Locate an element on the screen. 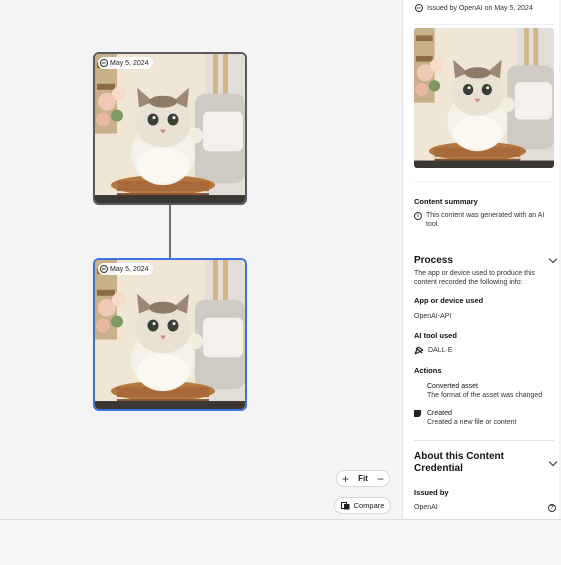 The height and width of the screenshot is (565, 561). issued-by-row: OpenAI ? is located at coordinates (485, 507).